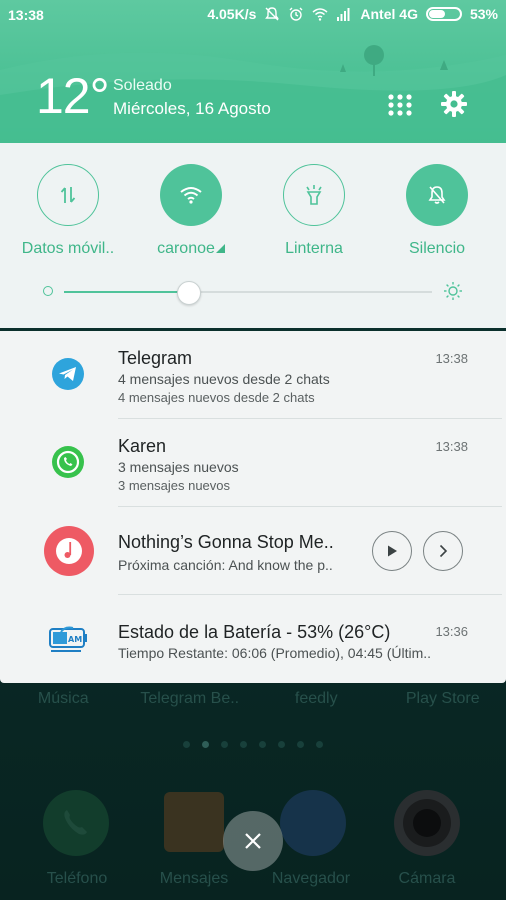 Image resolution: width=506 pixels, height=900 pixels. I want to click on brightness-slider, so click(248, 292).